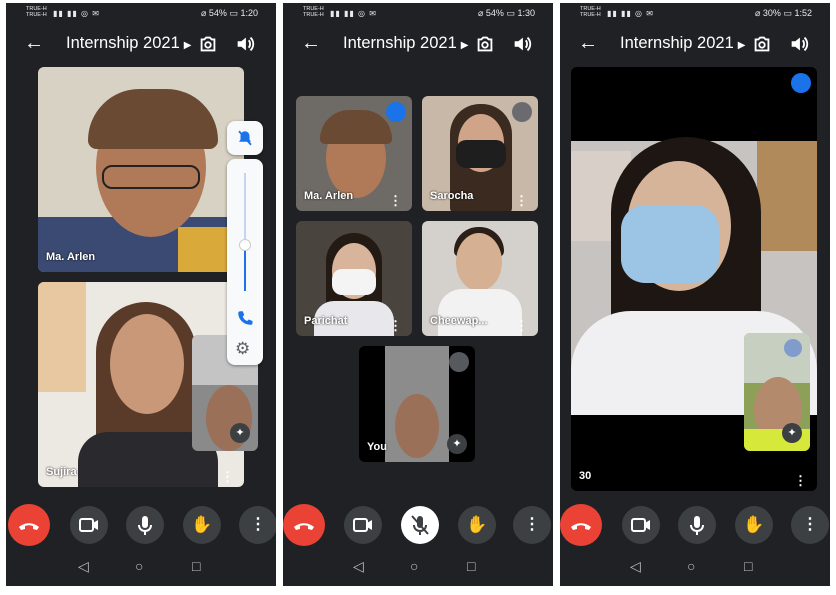 The height and width of the screenshot is (595, 836). Describe the element at coordinates (141, 14) in the screenshot. I see `status-bar: TRUE-H TRUE-H ▮▮ ▮▮ ◎ ✉ ⌀ 54% ▭ 1:20` at that location.